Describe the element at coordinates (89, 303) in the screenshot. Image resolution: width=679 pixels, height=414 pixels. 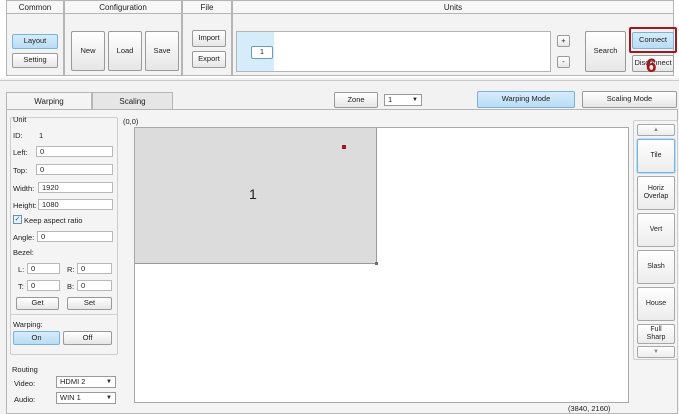
I see `set-button: Set` at that location.